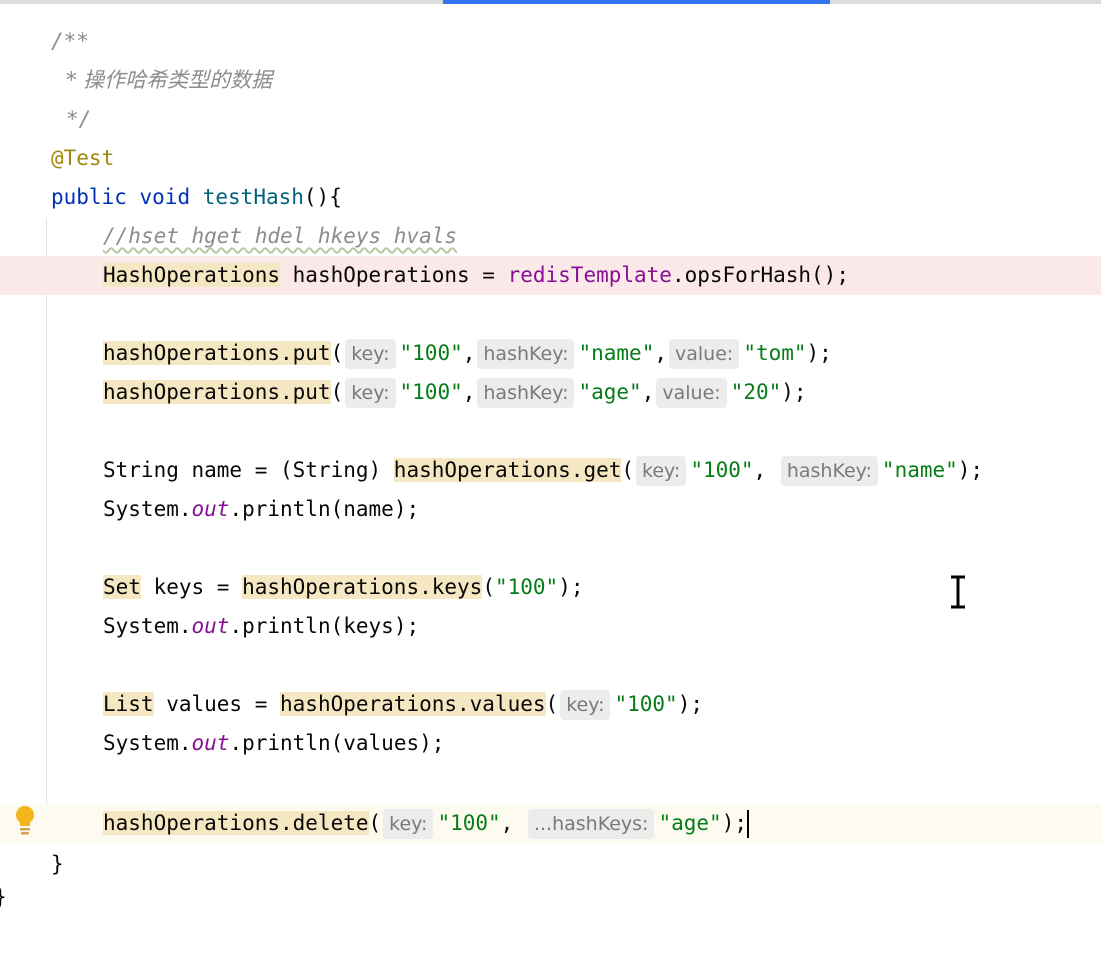  What do you see at coordinates (362, 587) in the screenshot?
I see `unchecked-call-warning: hashOperations.keys` at bounding box center [362, 587].